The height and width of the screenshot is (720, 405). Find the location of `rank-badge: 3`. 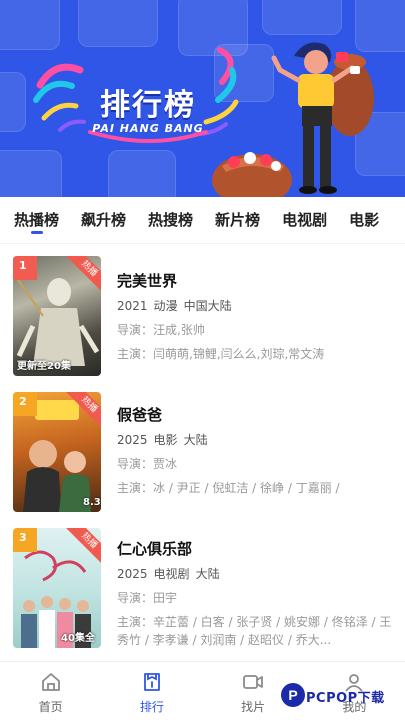

rank-badge: 3 is located at coordinates (25, 540).